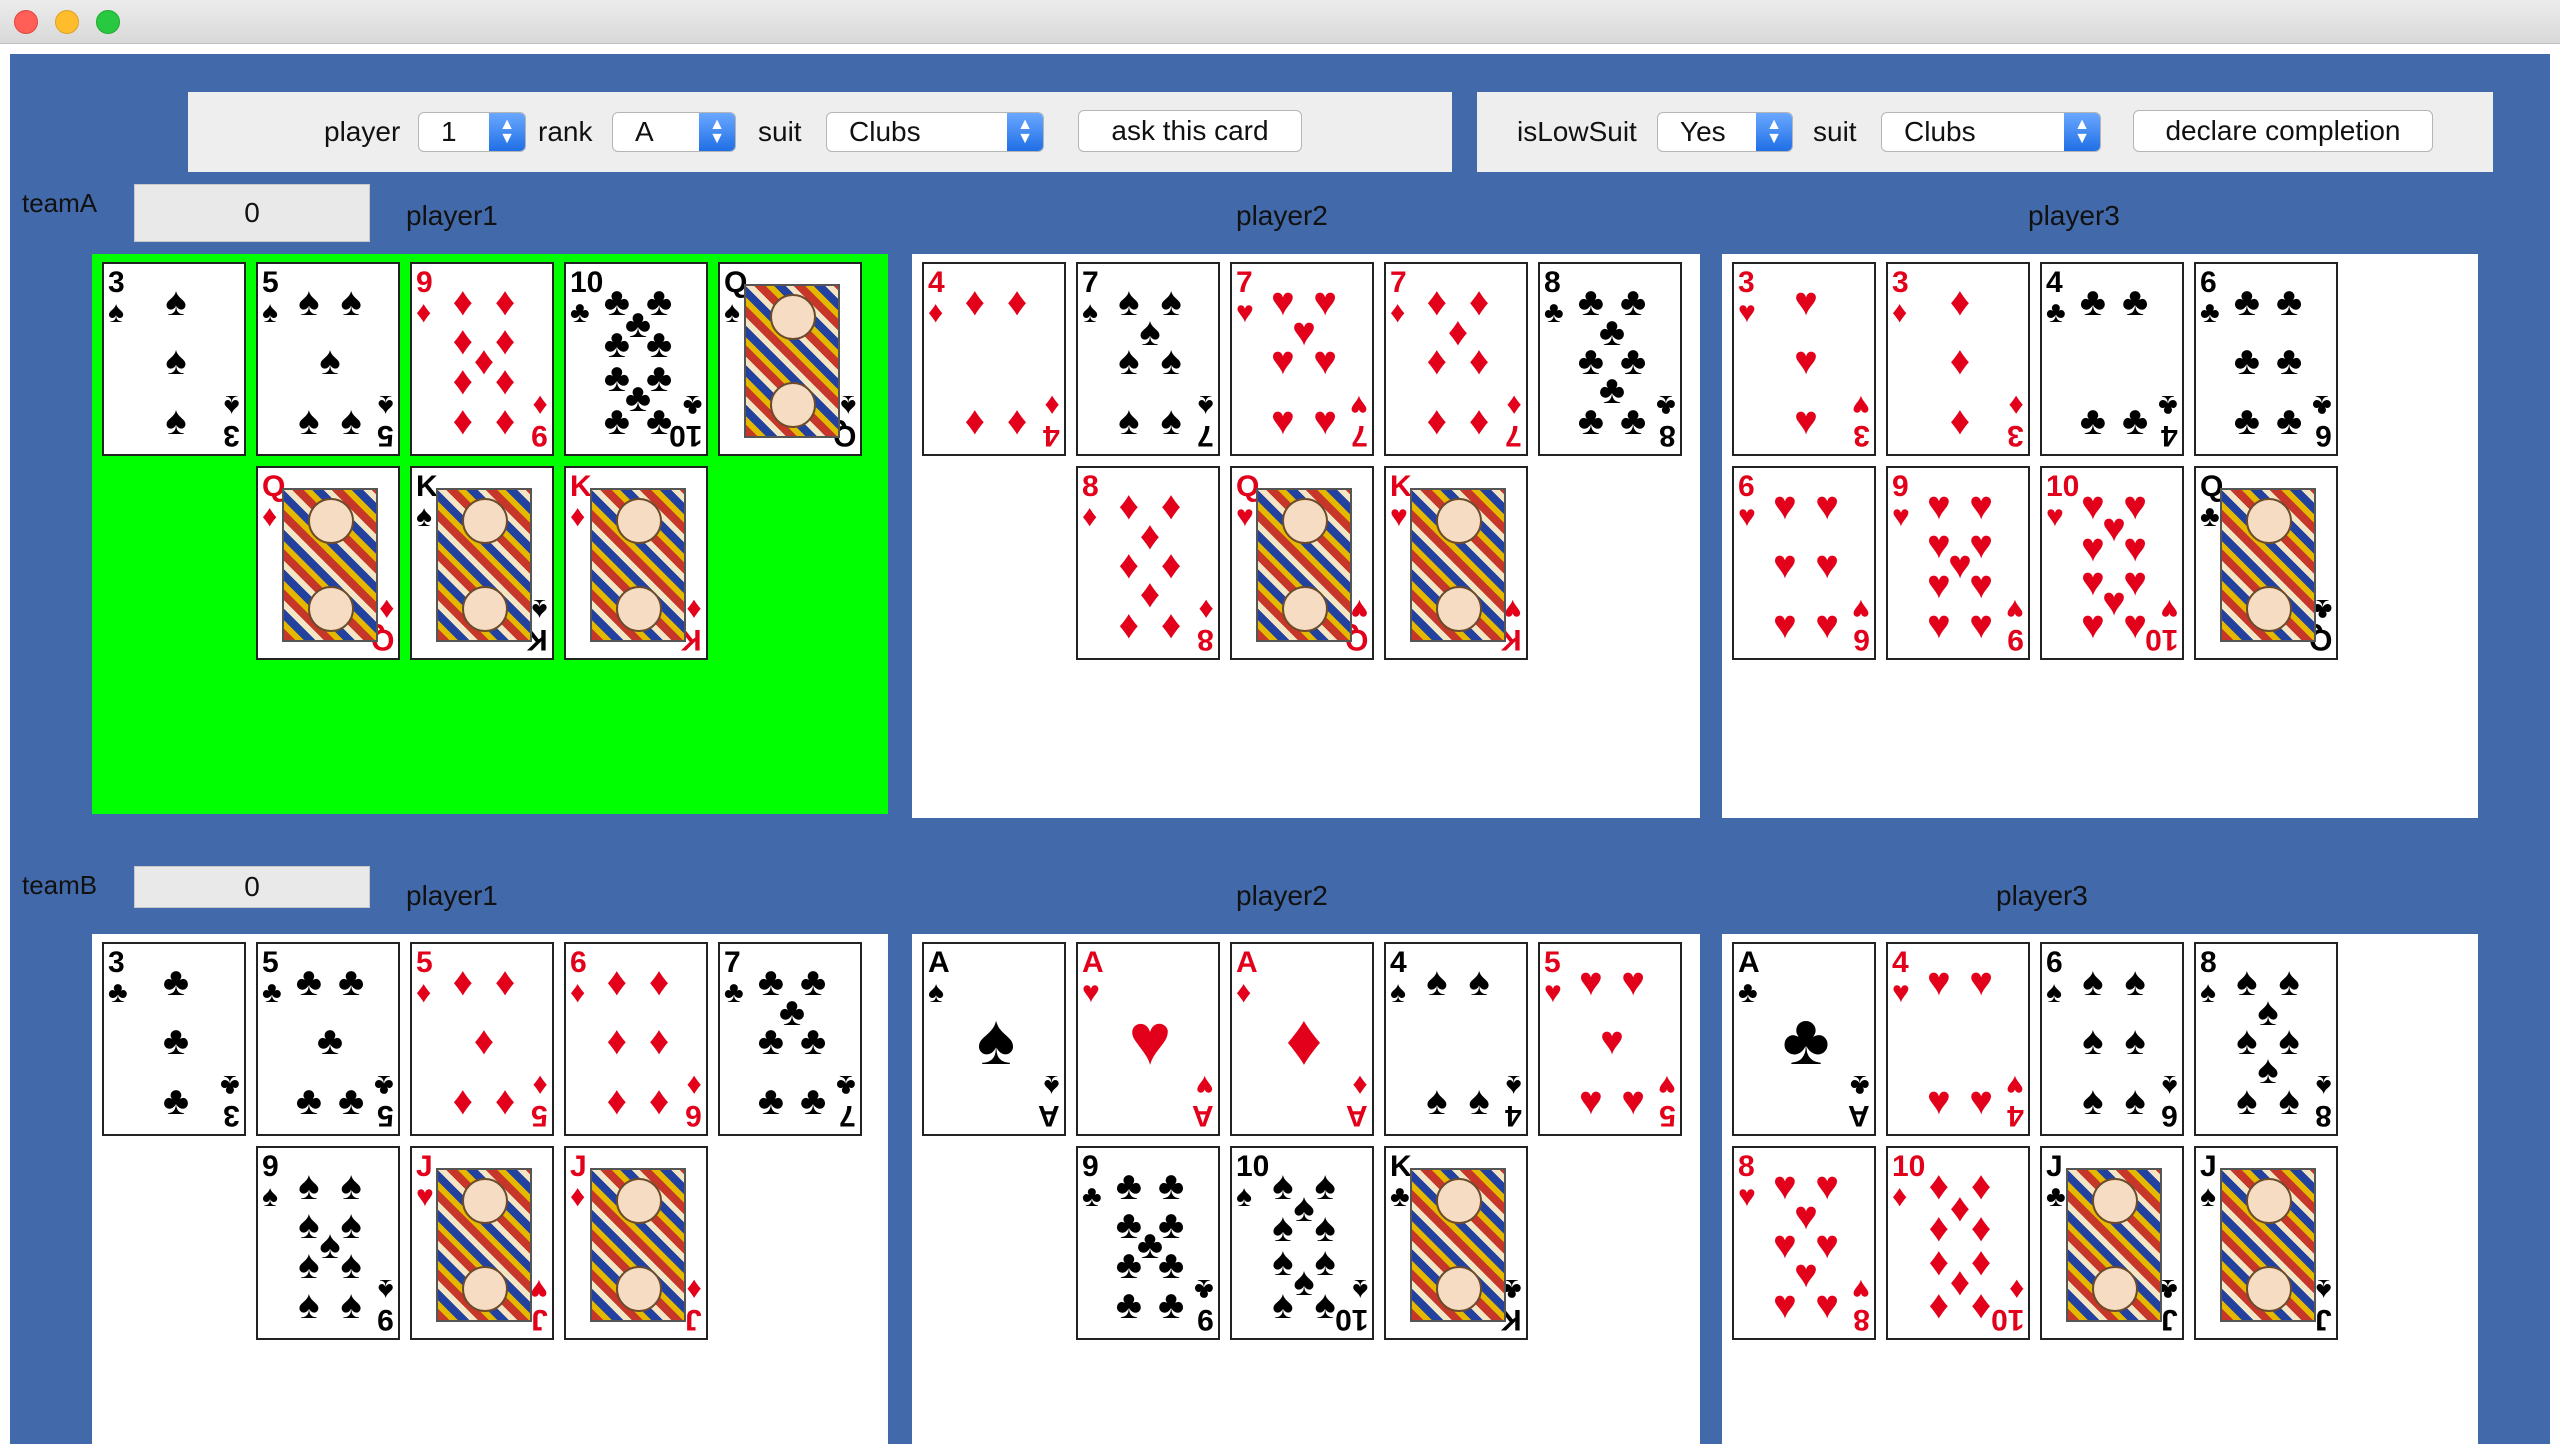  What do you see at coordinates (472, 132) in the screenshot?
I see `player-select: 1 ▲ ▼` at bounding box center [472, 132].